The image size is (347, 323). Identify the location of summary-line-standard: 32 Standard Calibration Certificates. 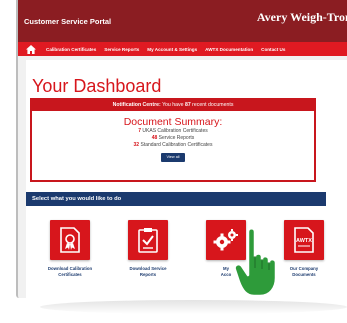
(173, 145).